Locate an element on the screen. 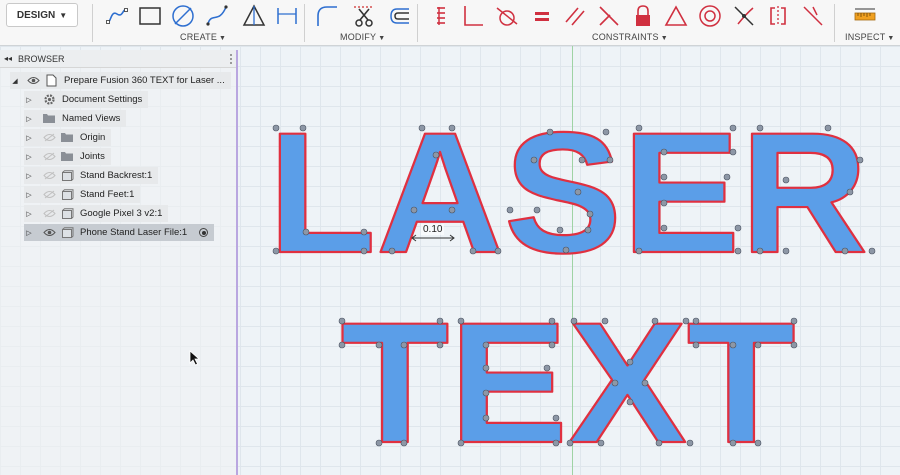 The image size is (900, 475). collapse-panel-icon: ◂◂ is located at coordinates (8, 58).